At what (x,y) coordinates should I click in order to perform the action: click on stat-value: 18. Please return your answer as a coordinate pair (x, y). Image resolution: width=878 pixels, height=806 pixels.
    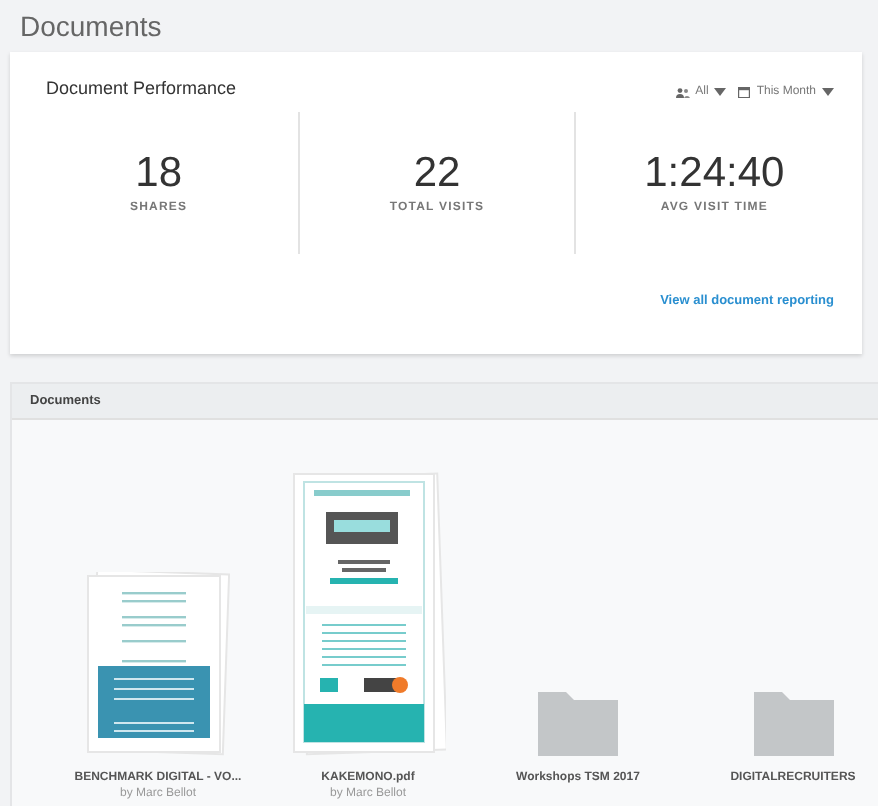
    Looking at the image, I should click on (158, 173).